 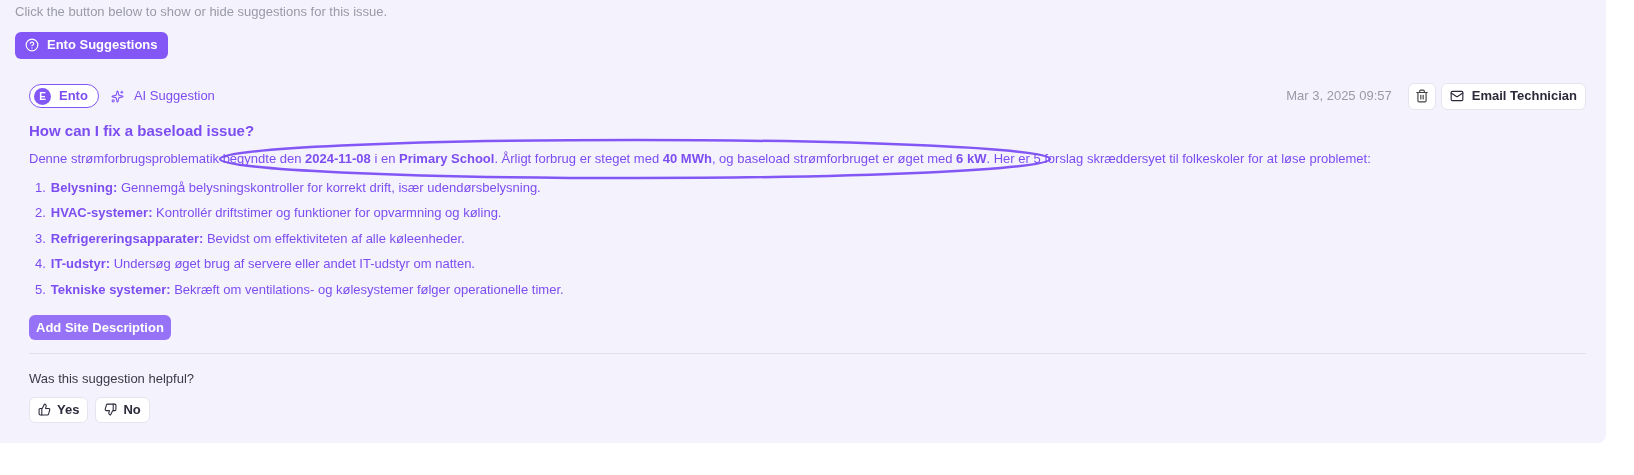 What do you see at coordinates (262, 264) in the screenshot?
I see `suggestion-item: IT-udstyr: Undersøg øget brug af servere eller andet IT-udstyr om natten.` at bounding box center [262, 264].